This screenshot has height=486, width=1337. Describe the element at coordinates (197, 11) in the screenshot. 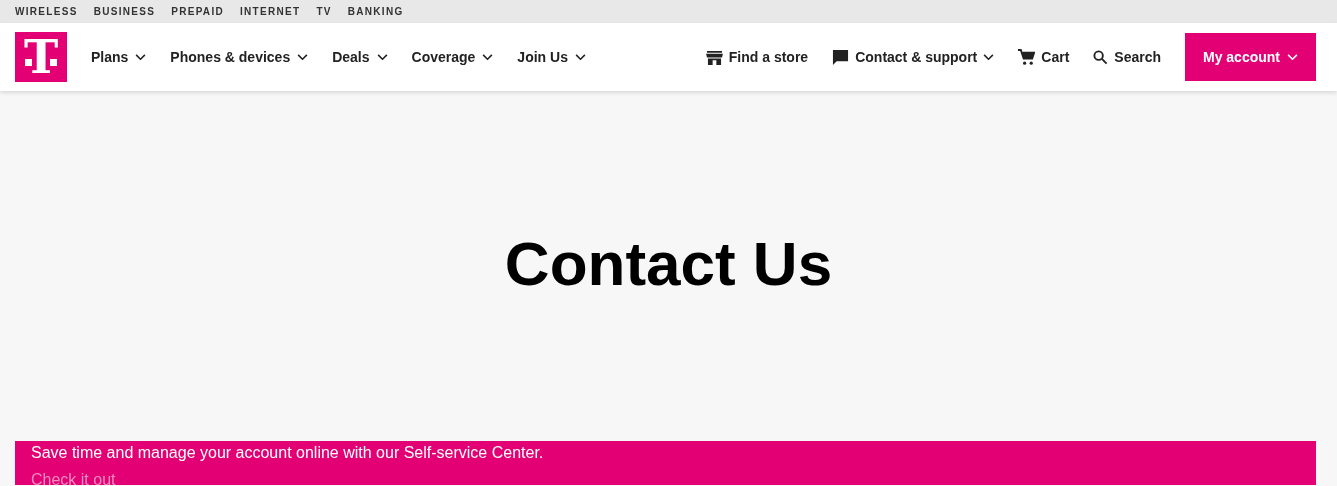

I see `top-link: PREPAID` at that location.